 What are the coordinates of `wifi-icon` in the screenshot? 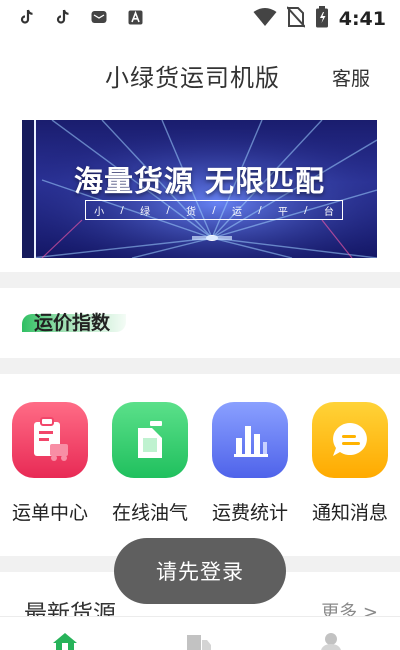 It's located at (265, 19).